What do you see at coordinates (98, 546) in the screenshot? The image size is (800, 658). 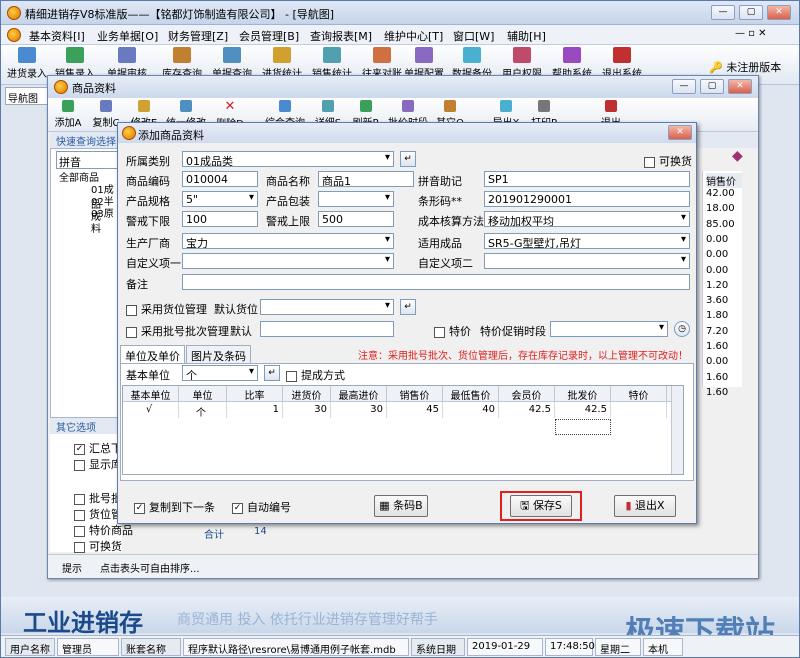 I see `option-exchange: 可换货` at bounding box center [98, 546].